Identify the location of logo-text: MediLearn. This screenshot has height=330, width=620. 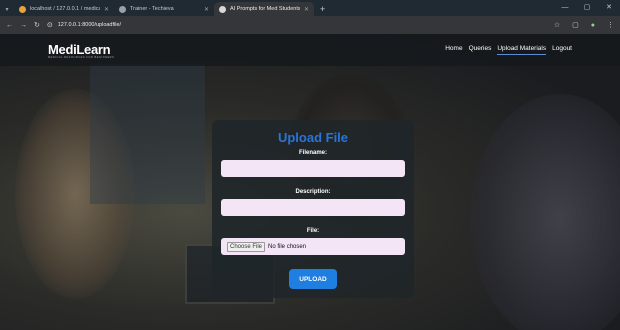
(79, 49).